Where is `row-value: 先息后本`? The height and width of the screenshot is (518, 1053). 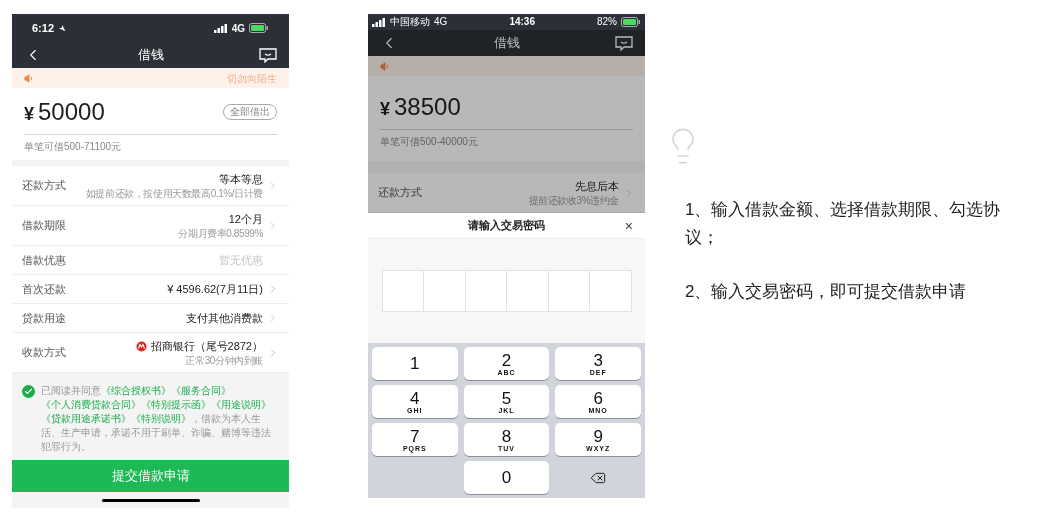
row-value: 先息后本 is located at coordinates (597, 186).